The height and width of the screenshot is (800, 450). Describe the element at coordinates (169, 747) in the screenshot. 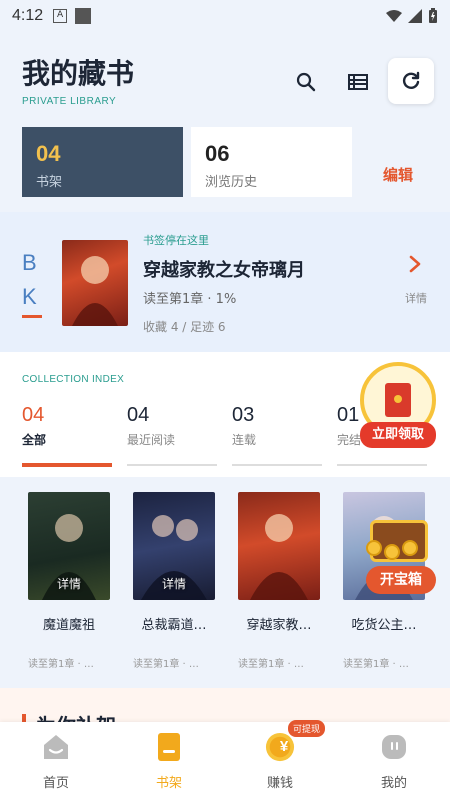

I see `bookshelf-icon` at that location.